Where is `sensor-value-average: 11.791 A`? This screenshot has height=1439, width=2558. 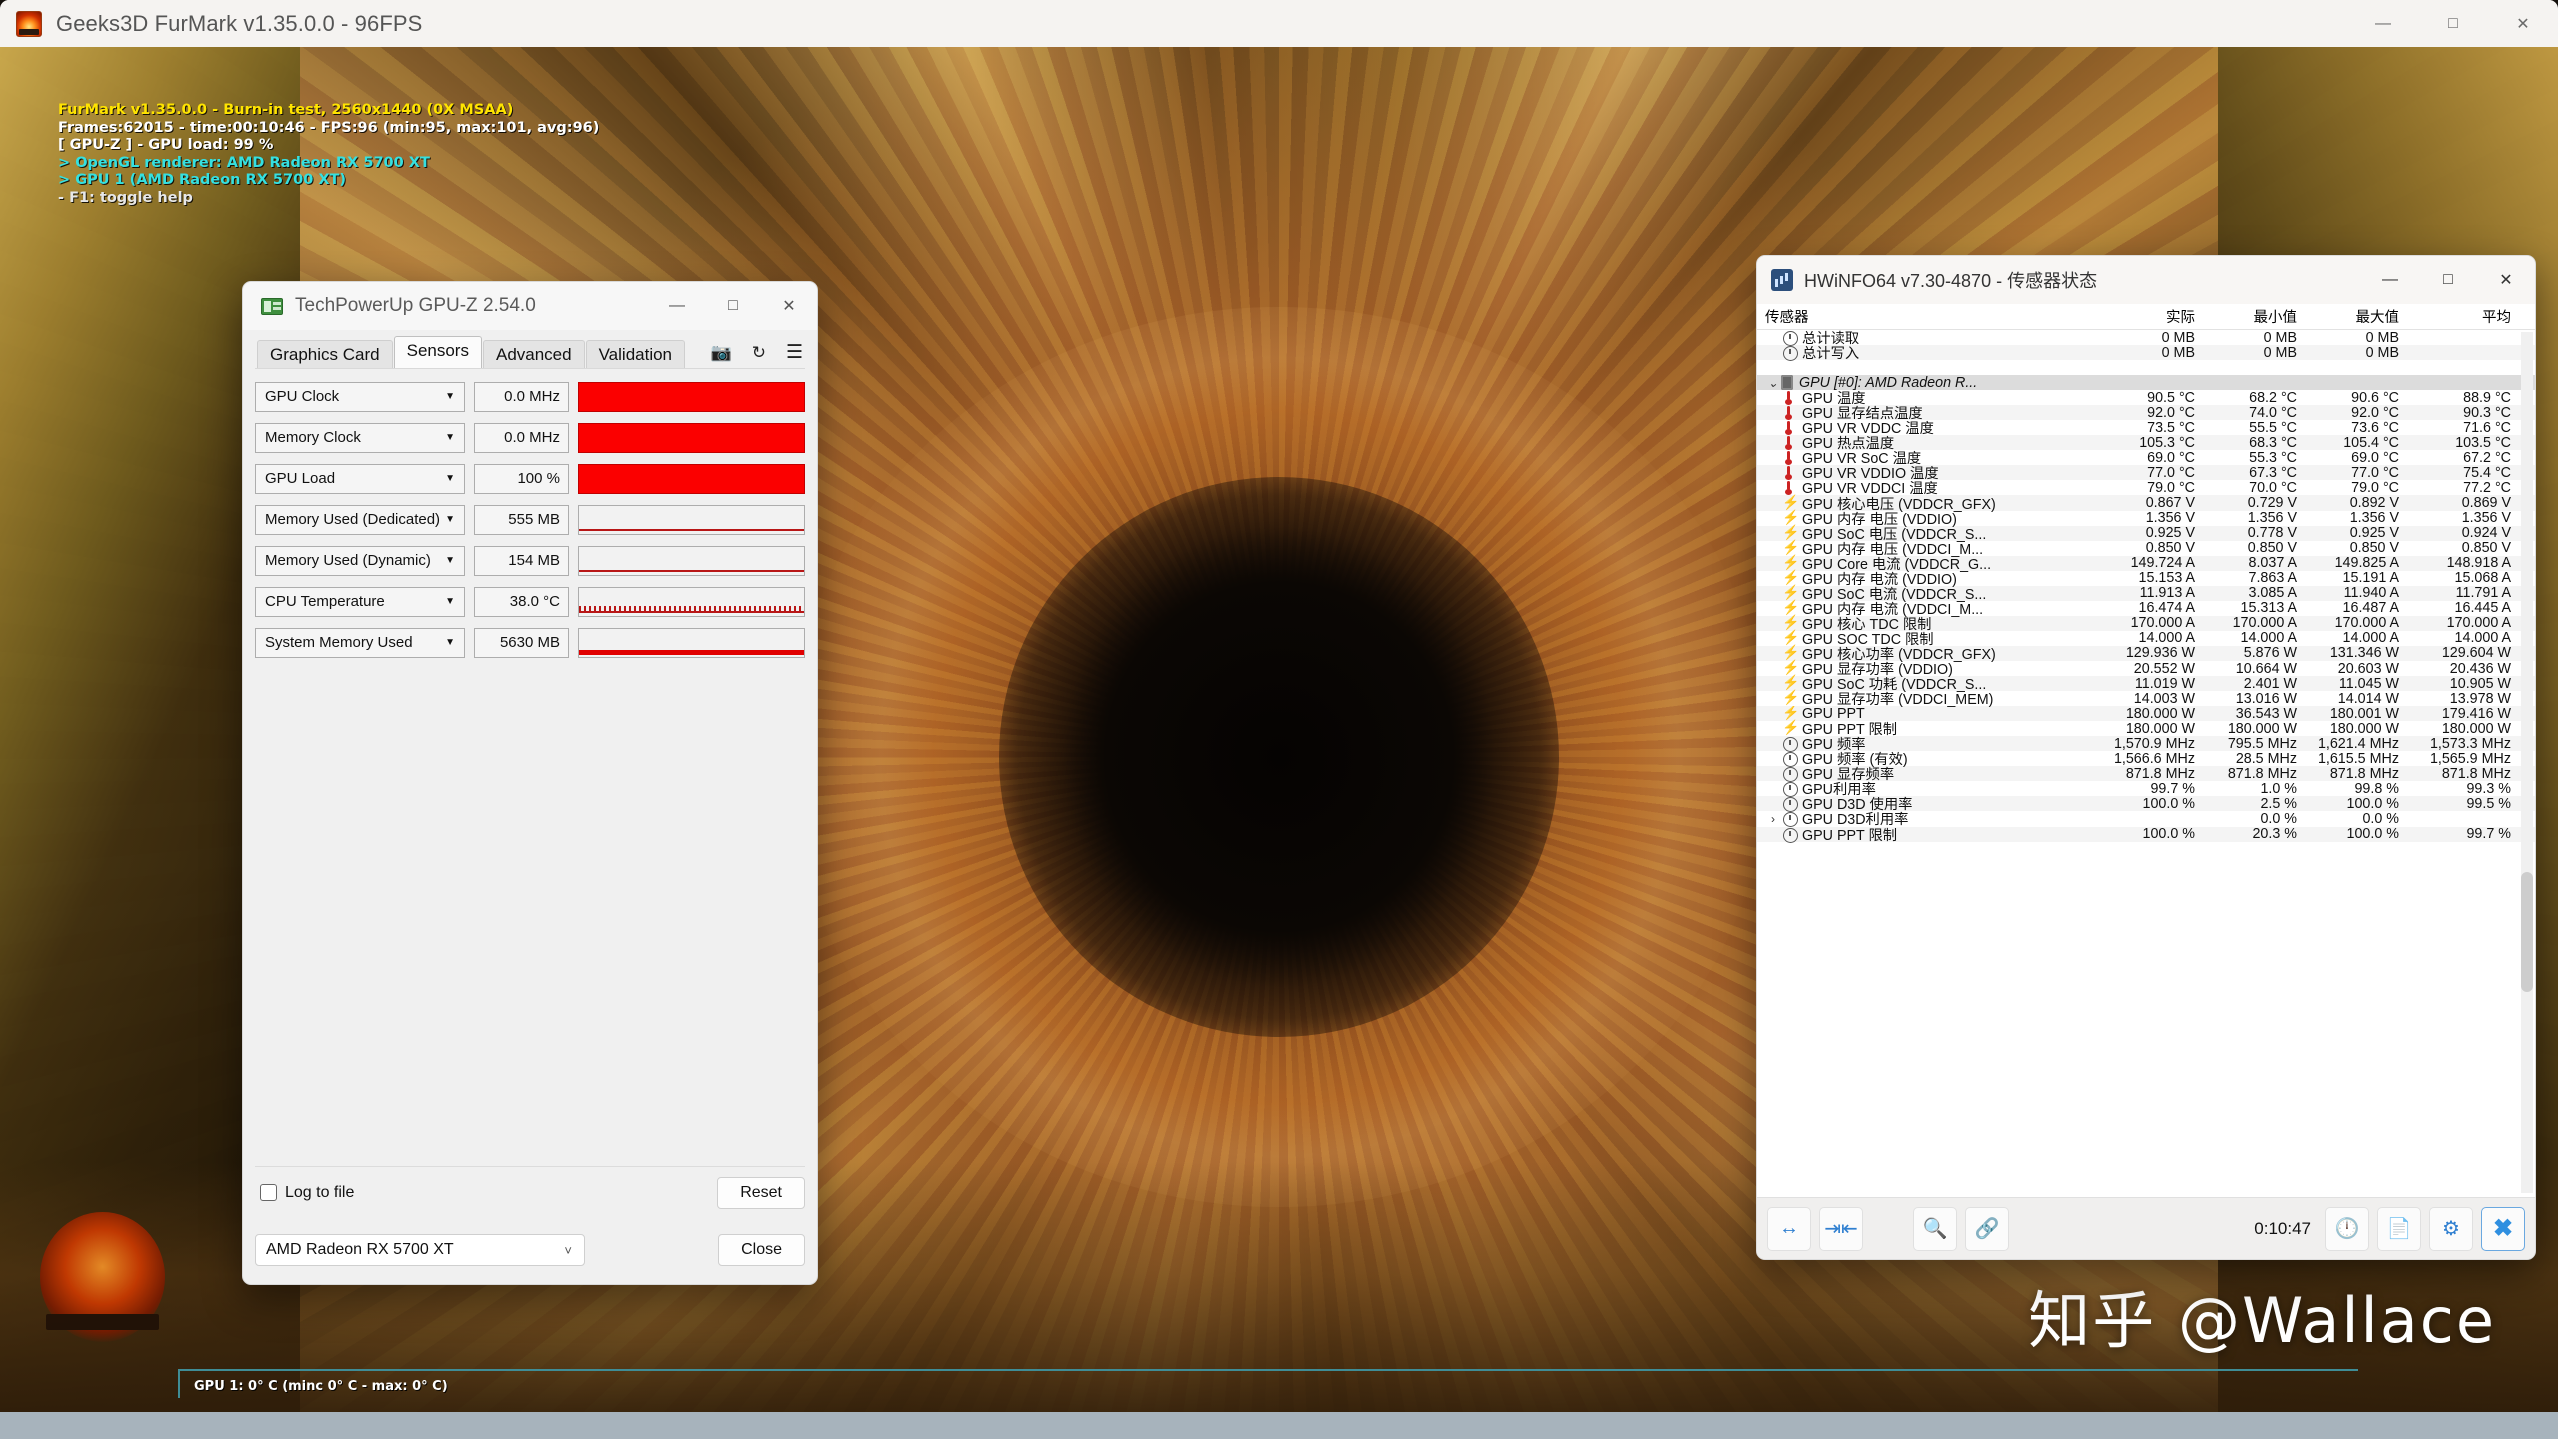
sensor-value-average: 11.791 A is located at coordinates (2483, 593).